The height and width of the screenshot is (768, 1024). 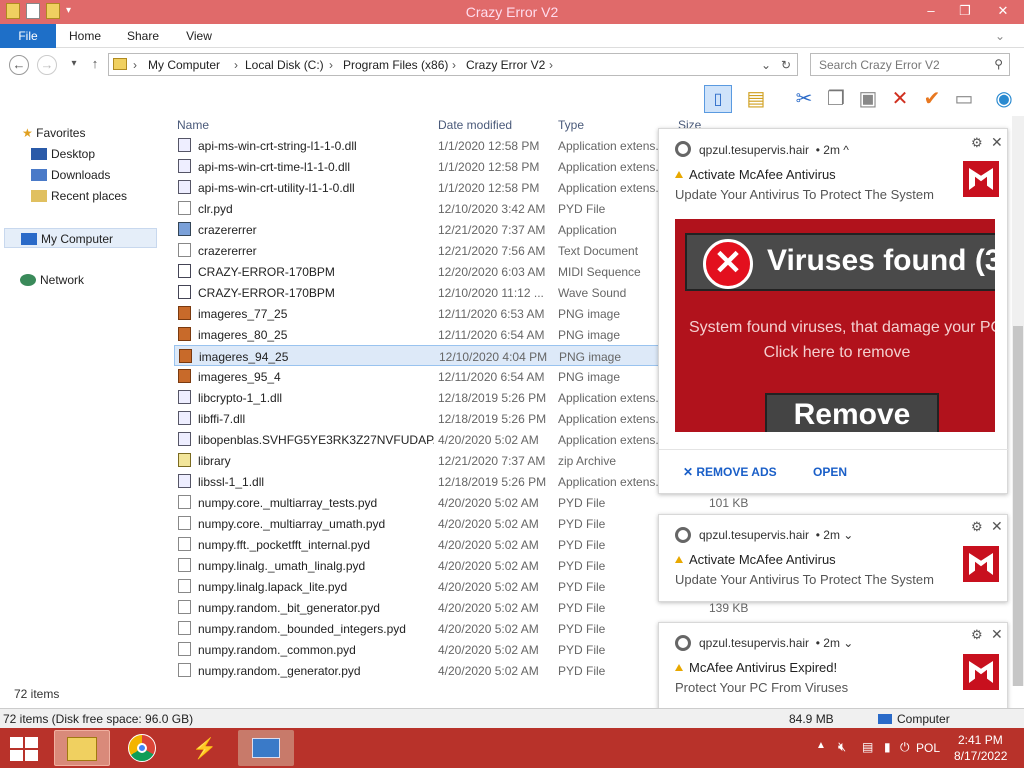 I want to click on breadcrumb-my-computer: My Computer, so click(x=184, y=65).